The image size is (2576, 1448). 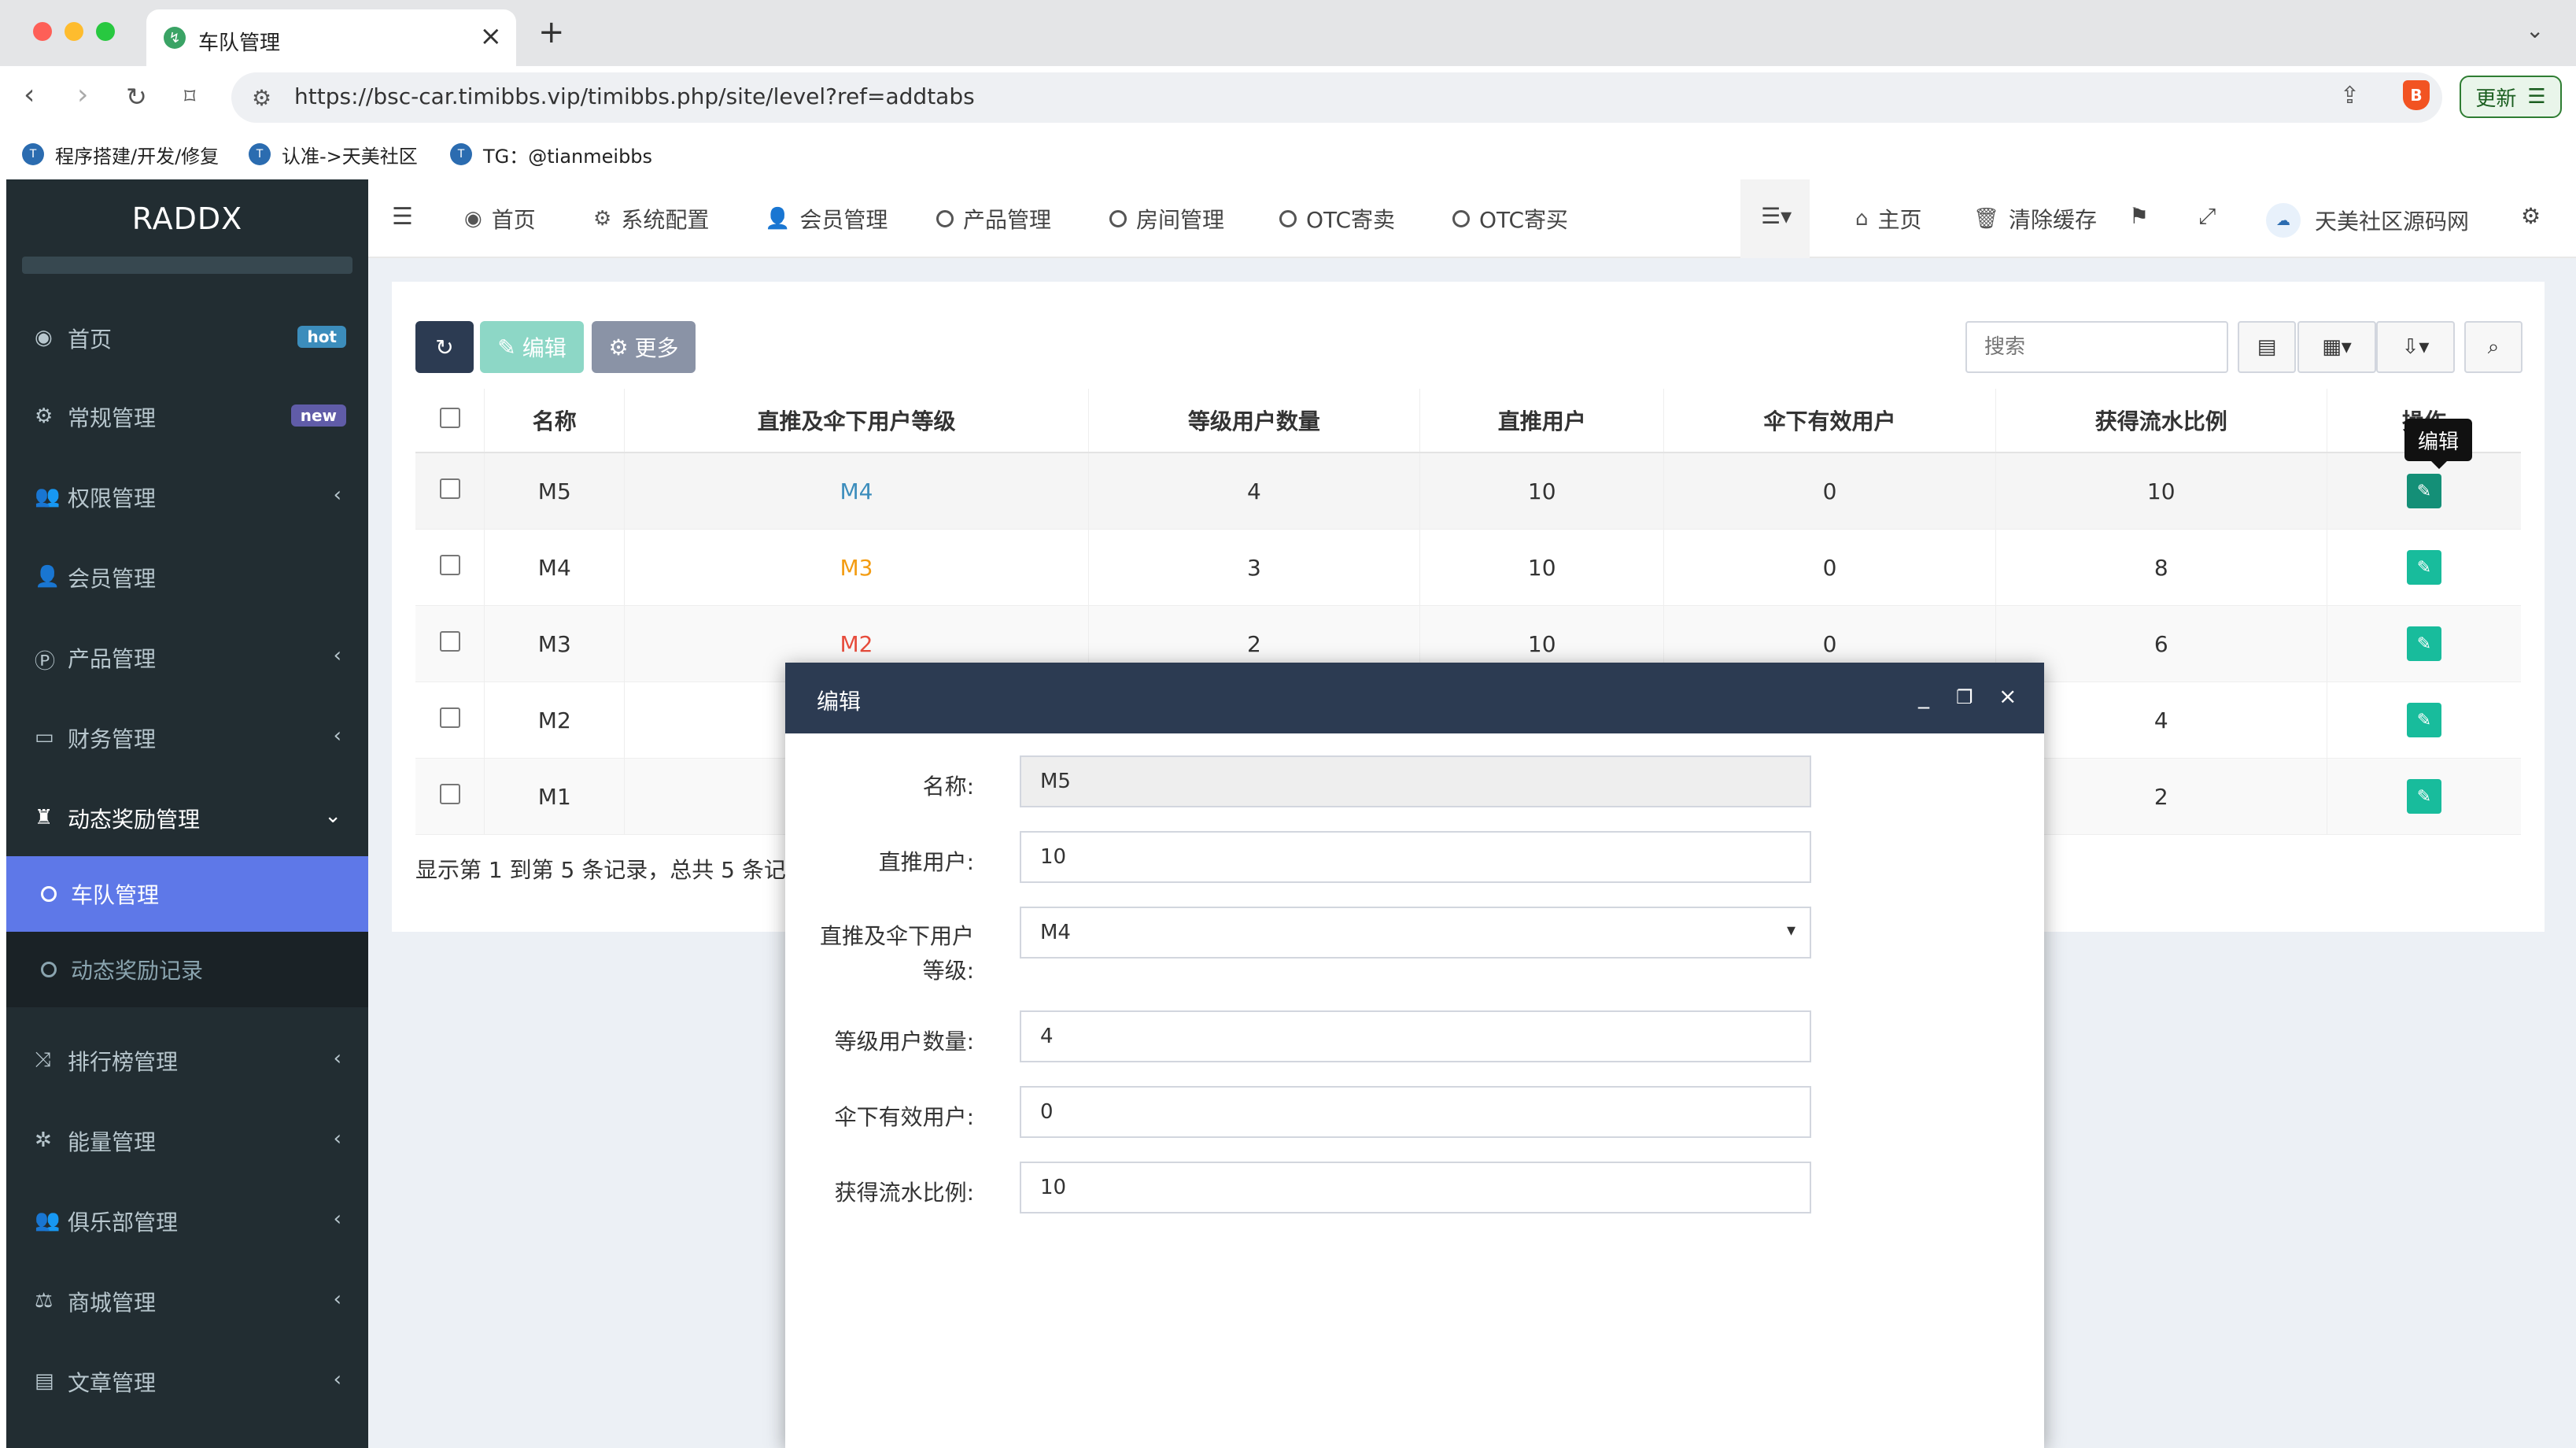 What do you see at coordinates (1167, 219) in the screenshot?
I see `tab-rooms: 房间管理` at bounding box center [1167, 219].